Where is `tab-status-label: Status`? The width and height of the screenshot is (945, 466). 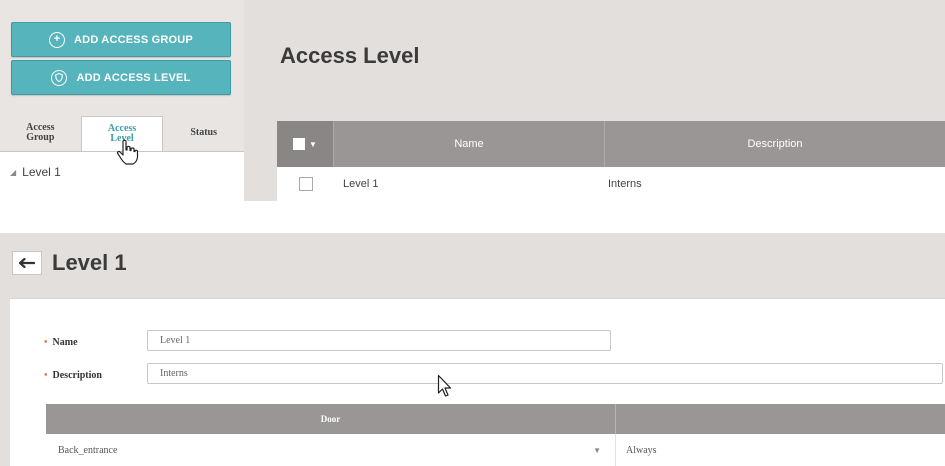
tab-status-label: Status is located at coordinates (204, 132).